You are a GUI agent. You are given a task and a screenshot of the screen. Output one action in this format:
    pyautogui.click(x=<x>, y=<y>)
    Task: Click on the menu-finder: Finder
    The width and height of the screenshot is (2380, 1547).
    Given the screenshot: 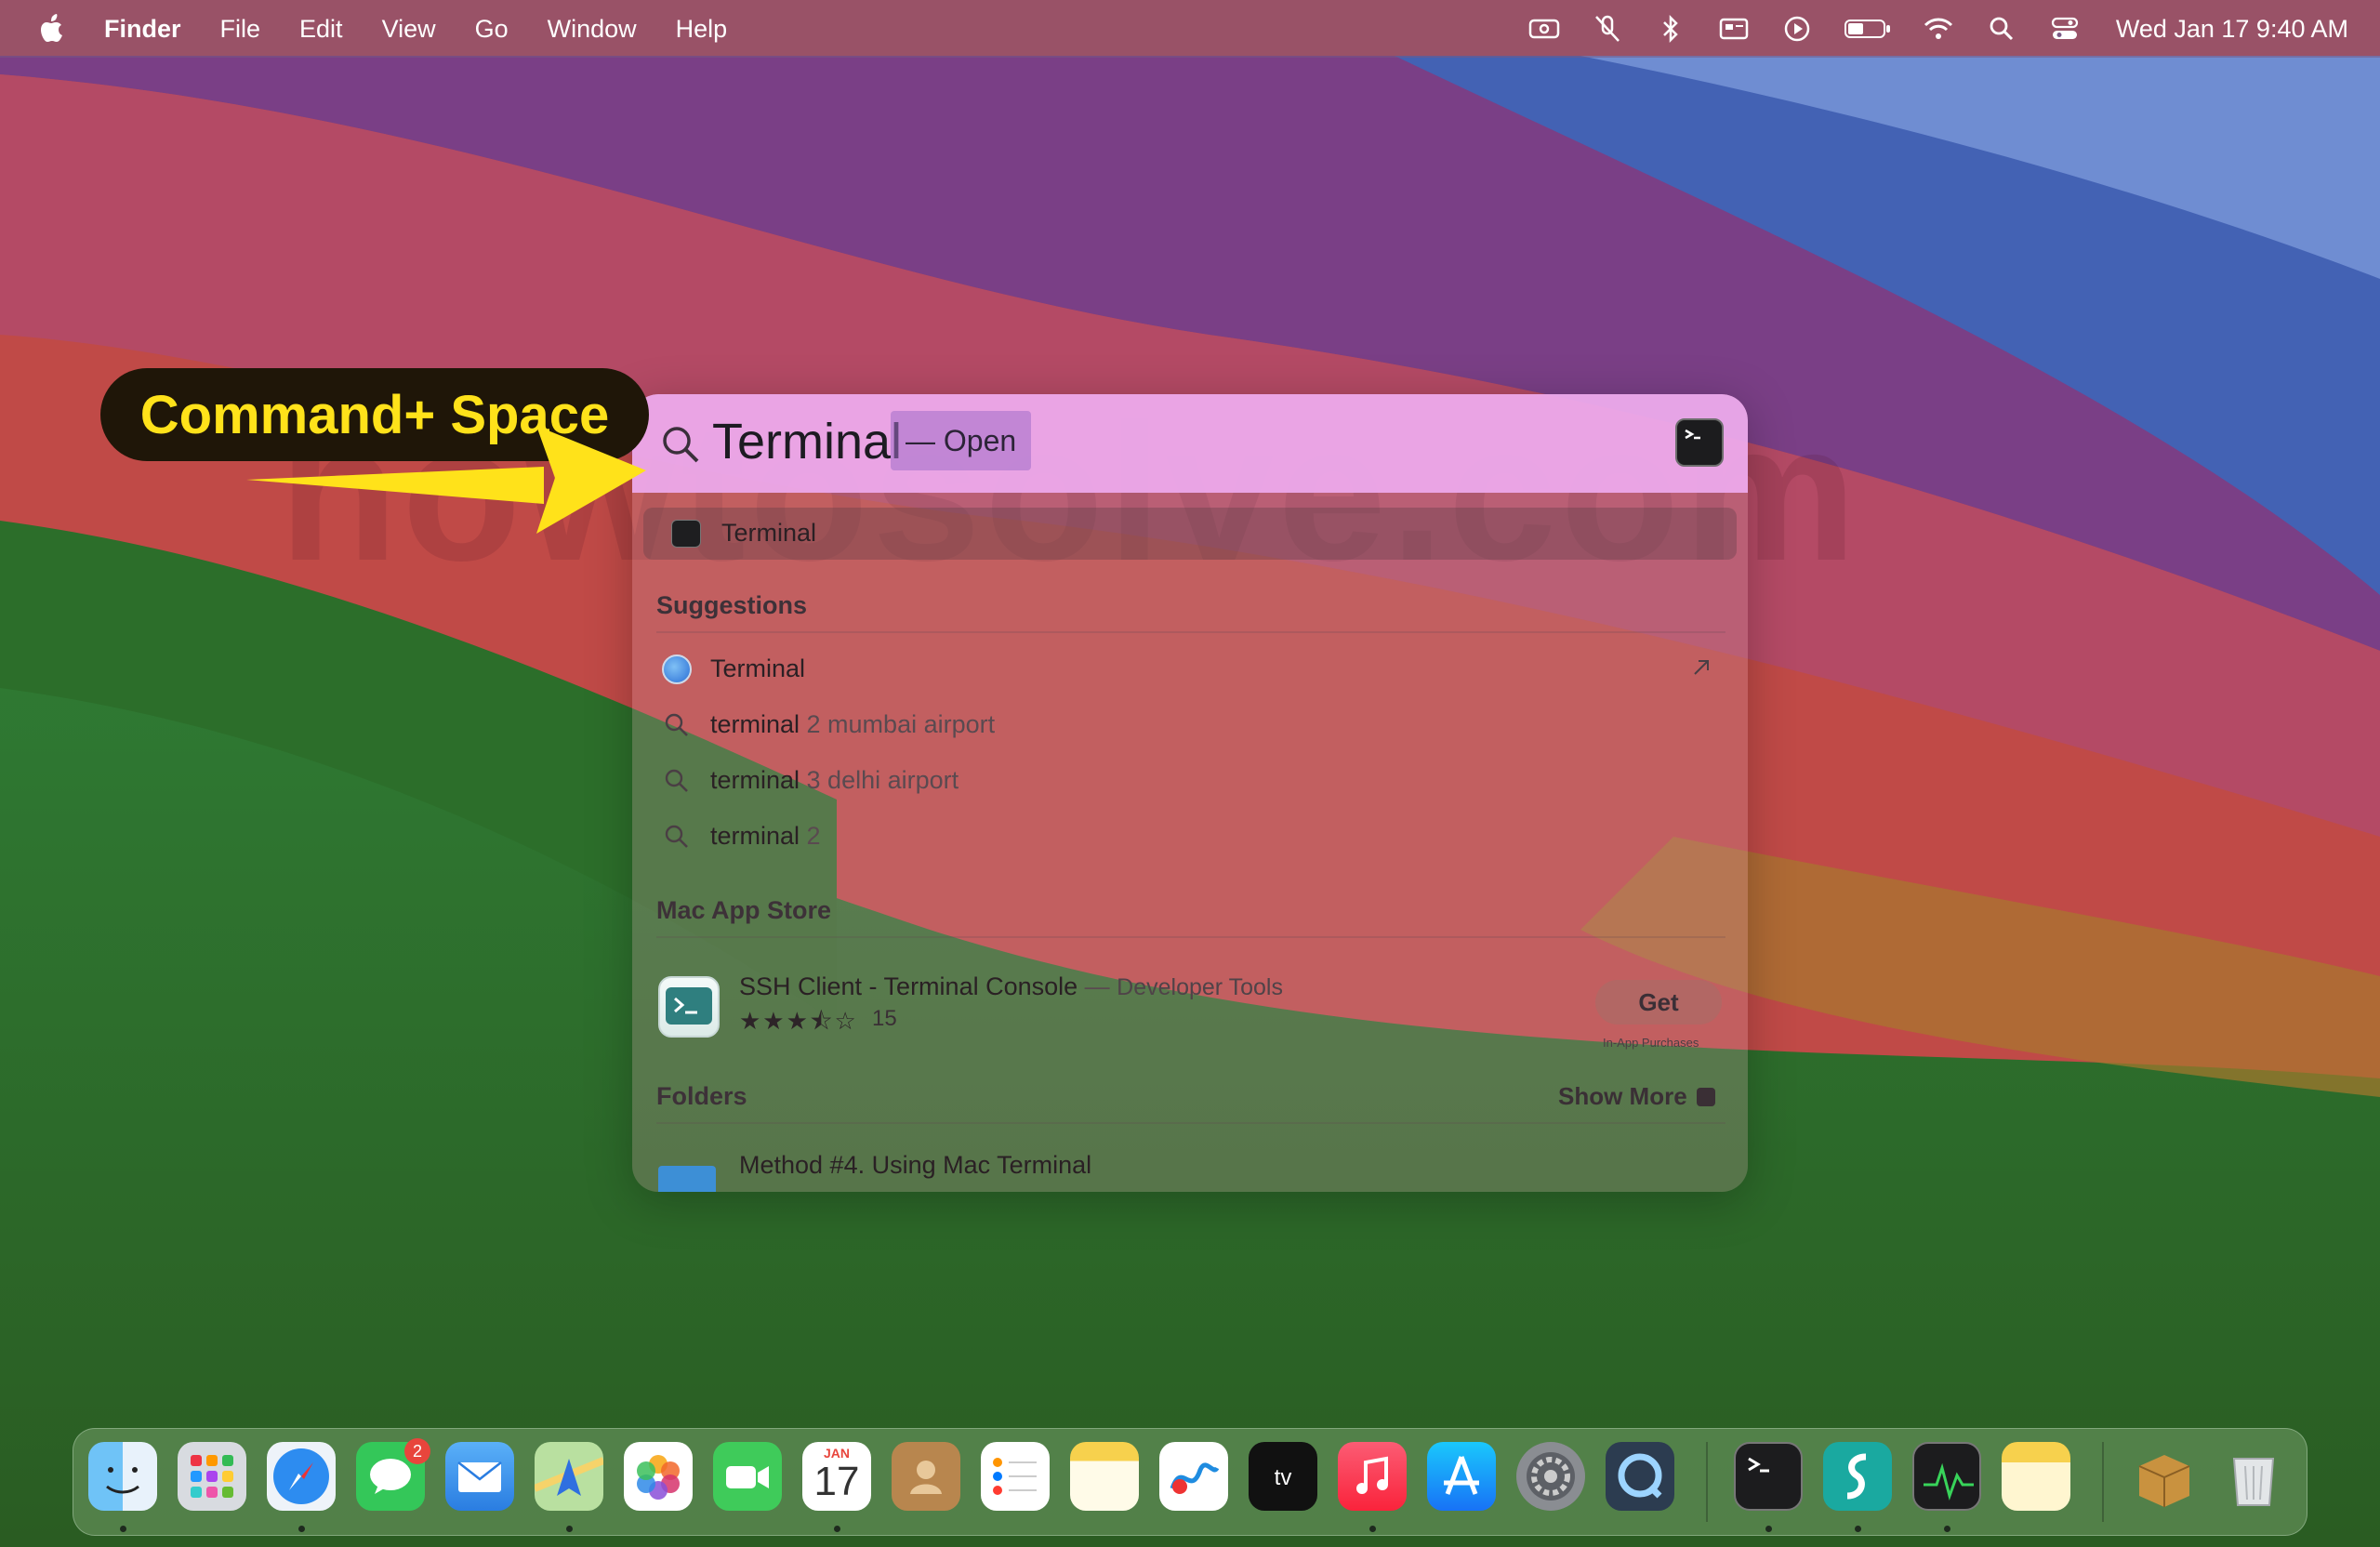 What is the action you would take?
    pyautogui.click(x=142, y=29)
    